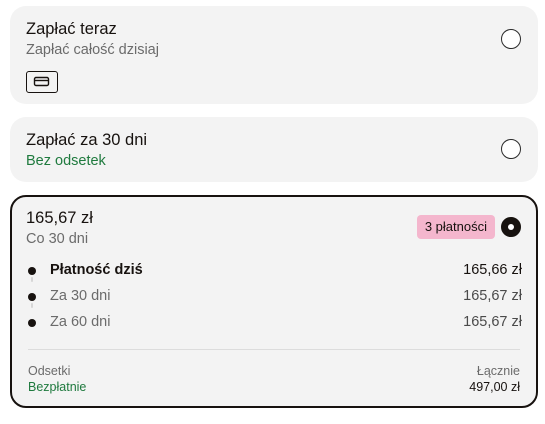  I want to click on pay-now-radio, so click(511, 39).